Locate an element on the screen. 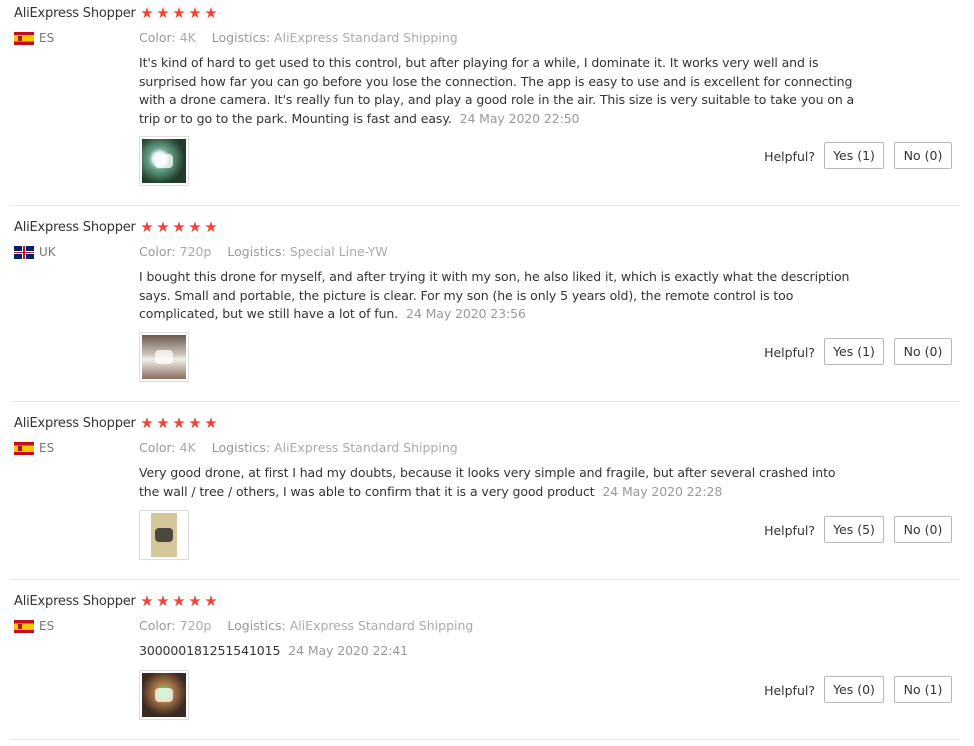  review-date: 24 May 2020 23:56 is located at coordinates (466, 313).